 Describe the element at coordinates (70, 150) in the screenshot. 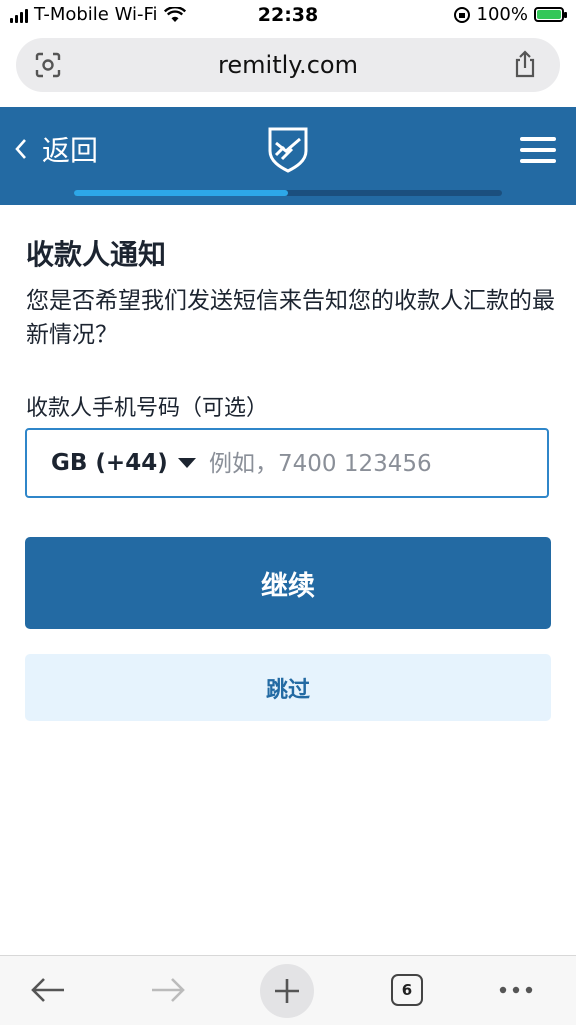

I see `back-label: 返回` at that location.